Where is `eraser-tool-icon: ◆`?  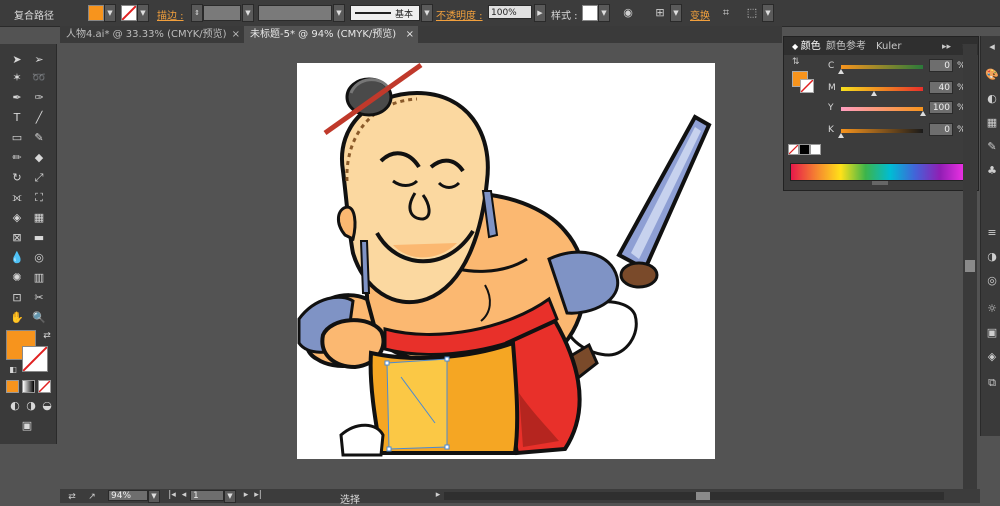 eraser-tool-icon: ◆ is located at coordinates (39, 158).